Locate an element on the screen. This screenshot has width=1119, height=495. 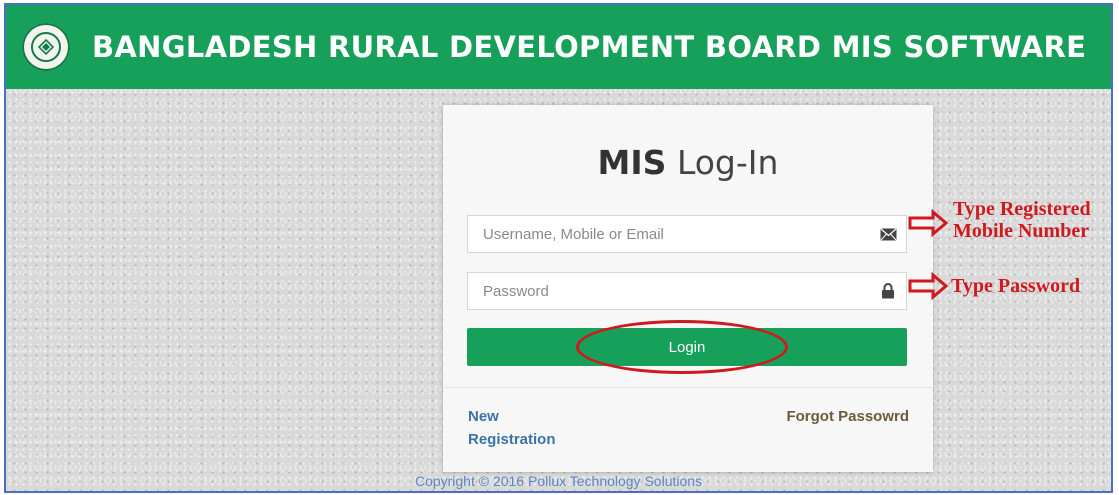
password-input is located at coordinates (669, 291).